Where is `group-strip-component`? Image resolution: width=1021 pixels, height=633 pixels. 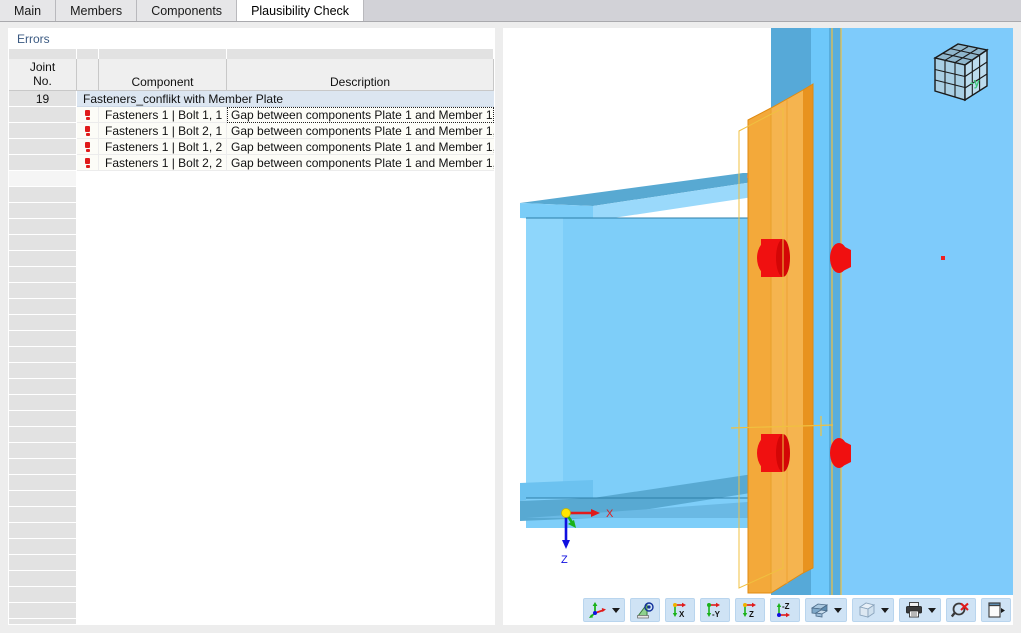
group-strip-component is located at coordinates (163, 54).